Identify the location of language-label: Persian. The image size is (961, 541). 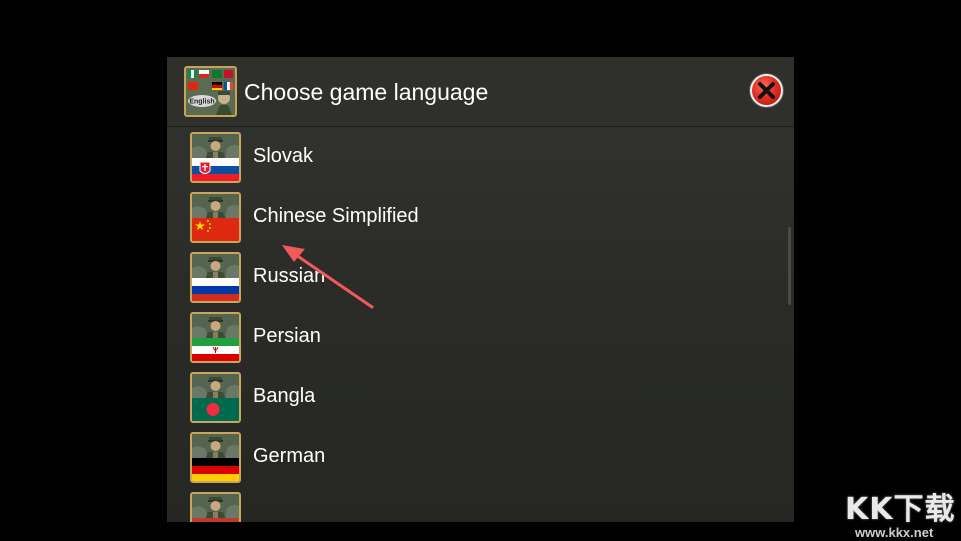
(287, 336).